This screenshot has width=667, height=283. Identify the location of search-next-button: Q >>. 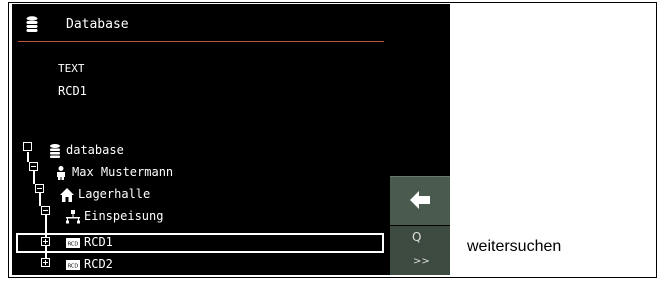
(420, 250).